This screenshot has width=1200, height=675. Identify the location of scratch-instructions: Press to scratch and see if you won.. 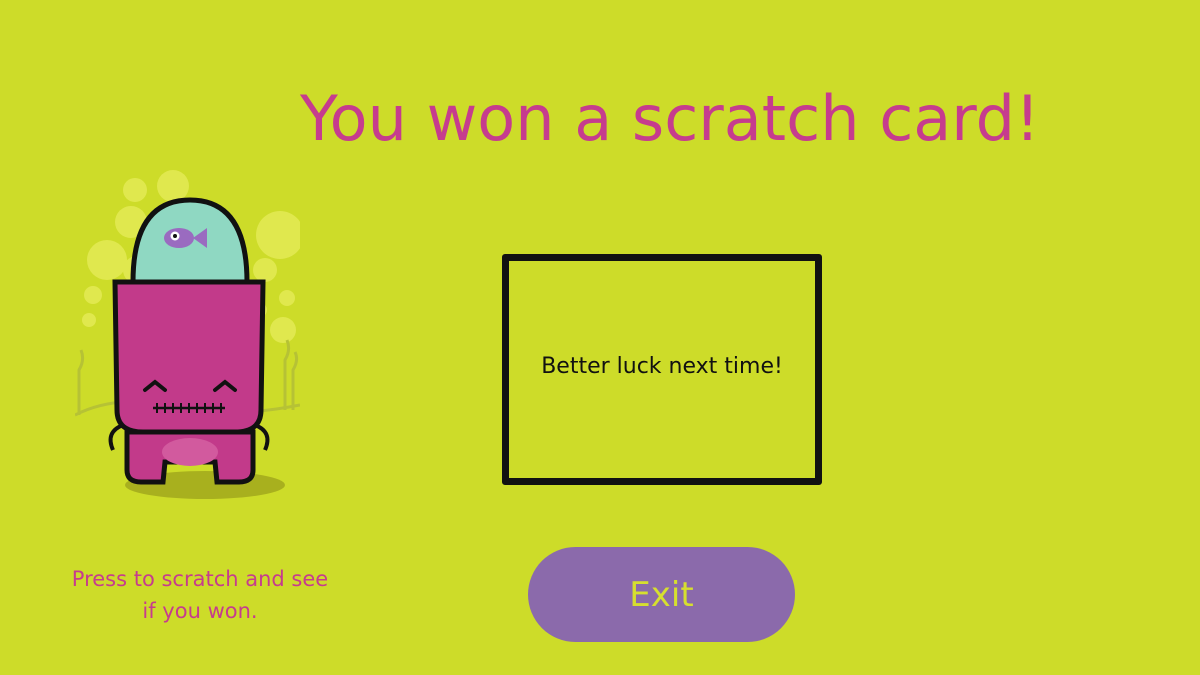
(200, 595).